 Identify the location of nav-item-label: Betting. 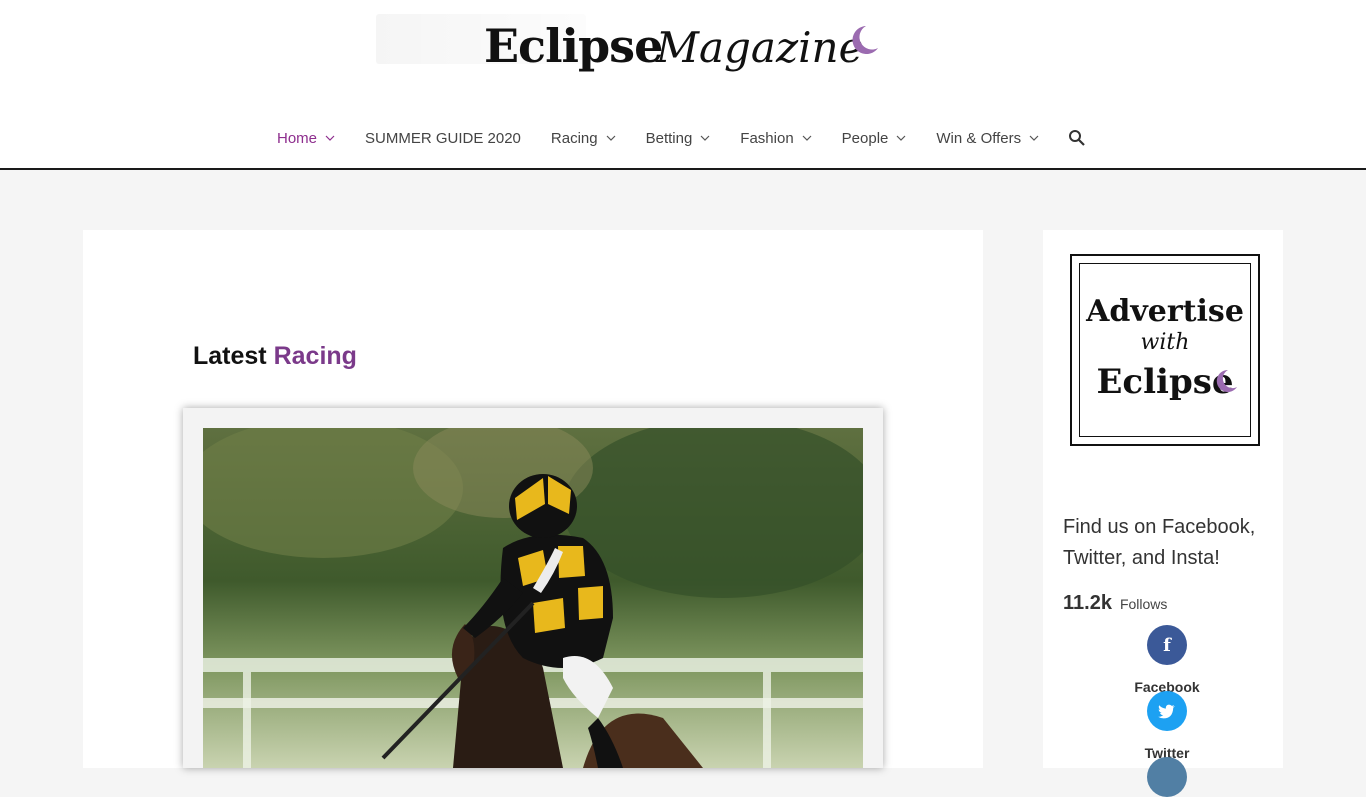
(669, 138).